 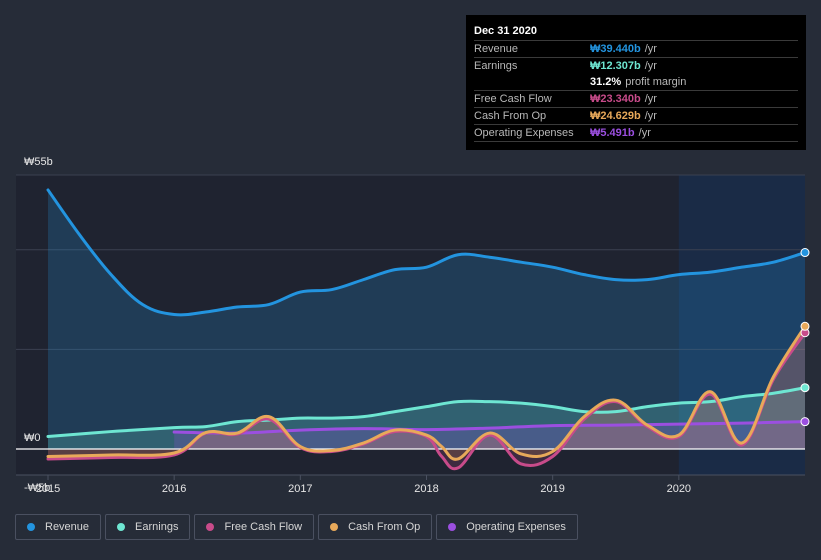 I want to click on legend-item-operating-expenses: Operating Expenses, so click(x=507, y=527).